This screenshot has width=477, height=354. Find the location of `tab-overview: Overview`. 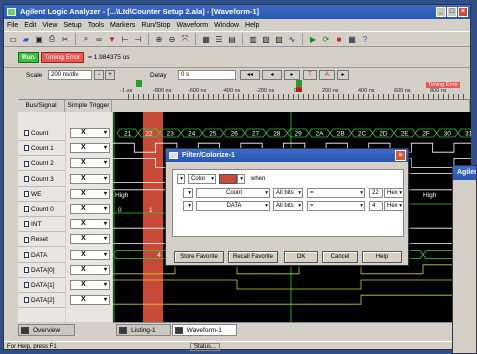

tab-overview: Overview is located at coordinates (47, 330).